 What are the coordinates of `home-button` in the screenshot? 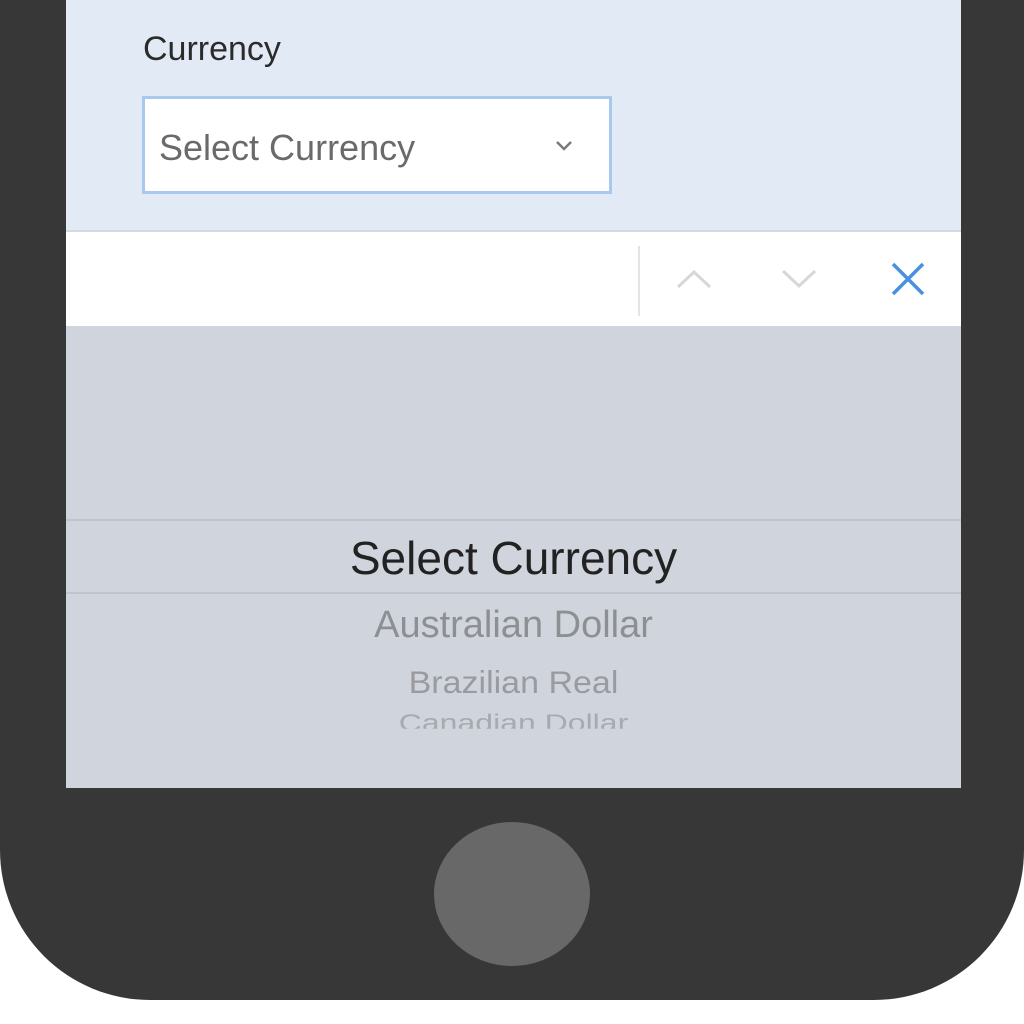 It's located at (512, 894).